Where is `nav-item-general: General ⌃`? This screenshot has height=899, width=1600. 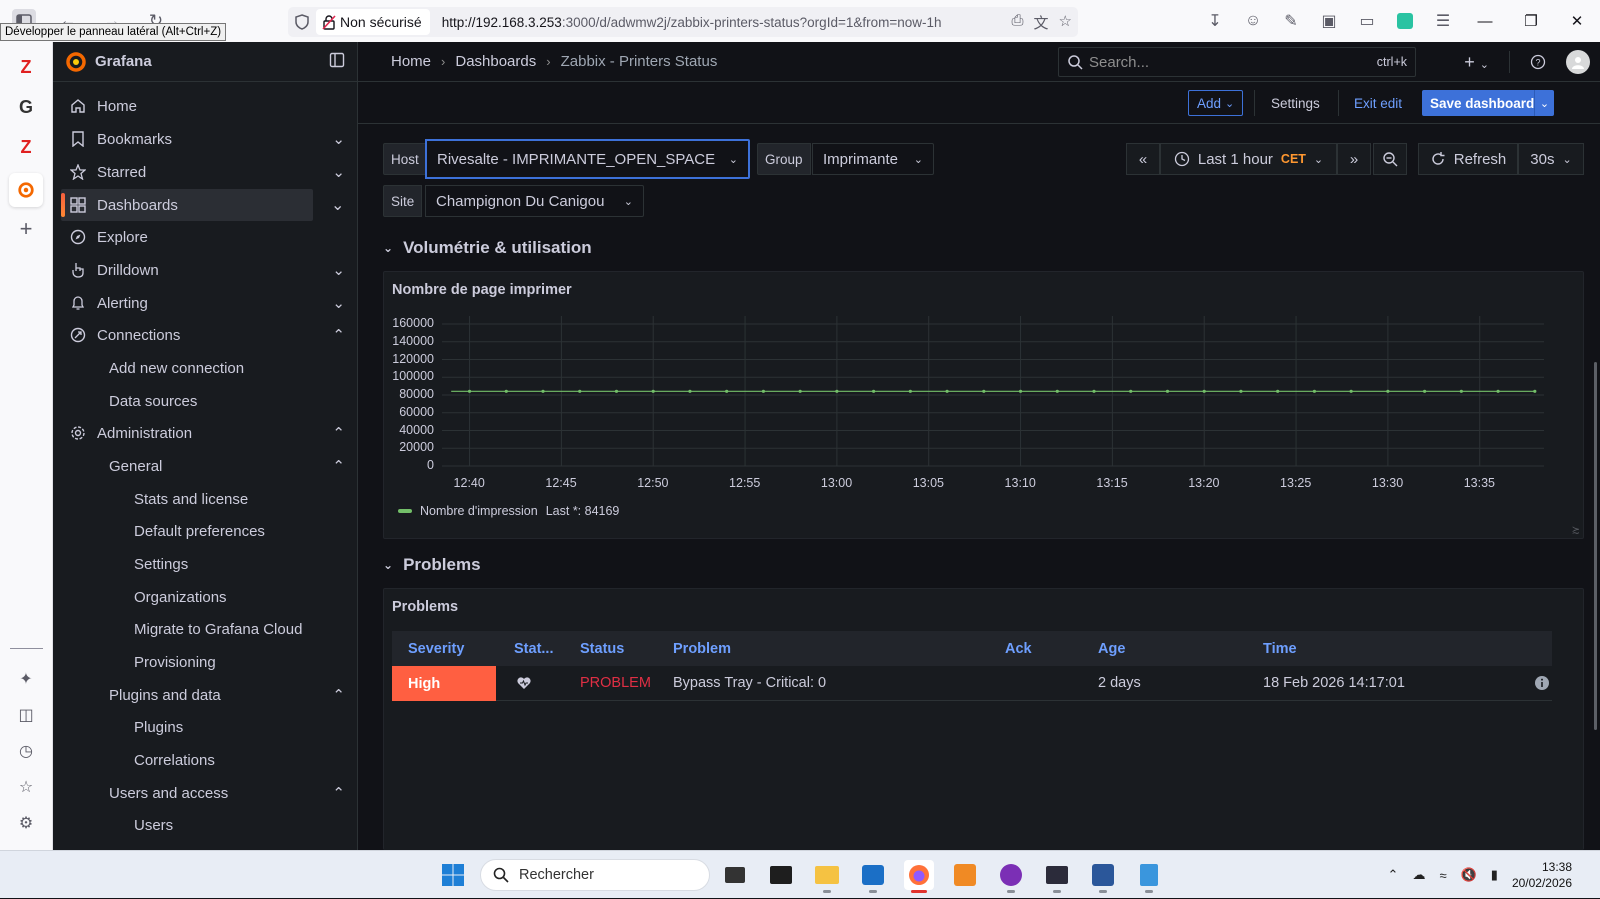 nav-item-general: General ⌃ is located at coordinates (229, 466).